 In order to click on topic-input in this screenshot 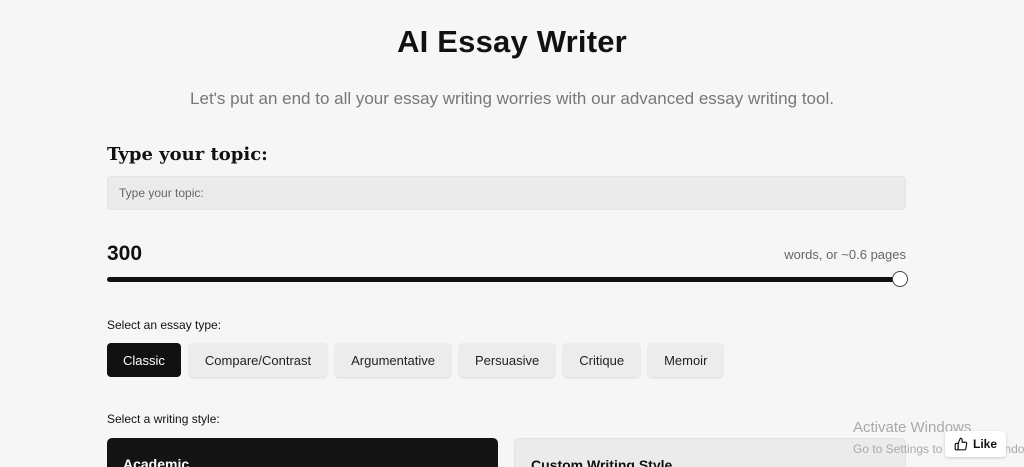, I will do `click(506, 193)`.